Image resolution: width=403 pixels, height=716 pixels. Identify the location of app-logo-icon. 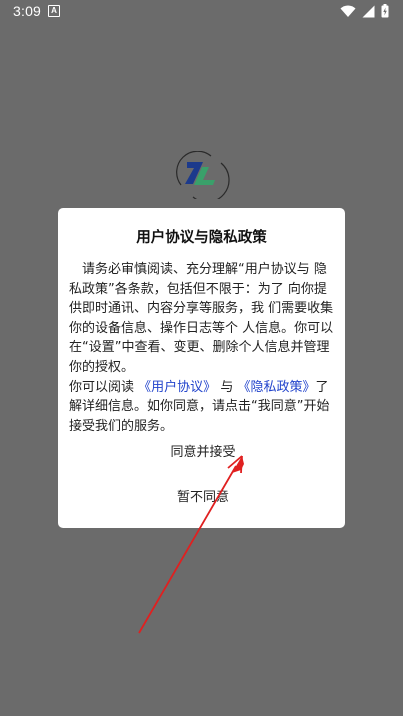
(203, 175).